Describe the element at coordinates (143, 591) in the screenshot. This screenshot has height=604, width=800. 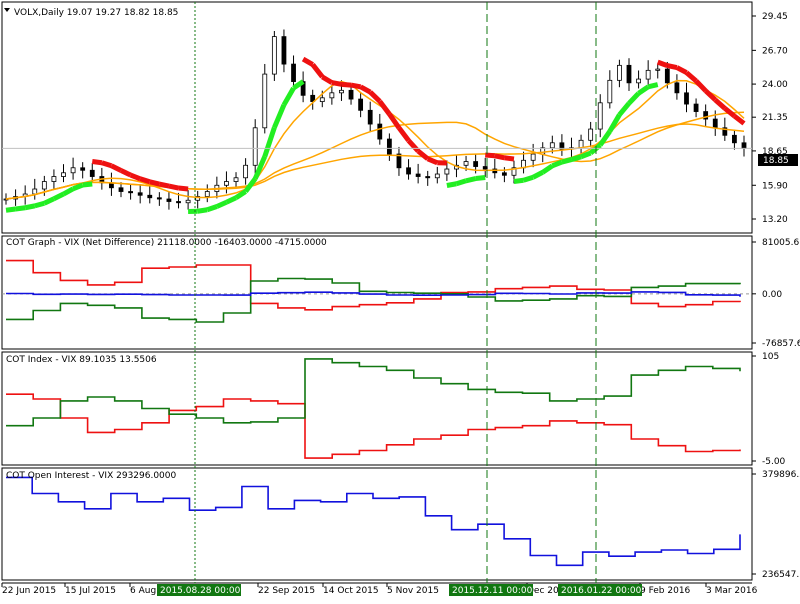
I see `time-tick-label: 6 Aug` at that location.